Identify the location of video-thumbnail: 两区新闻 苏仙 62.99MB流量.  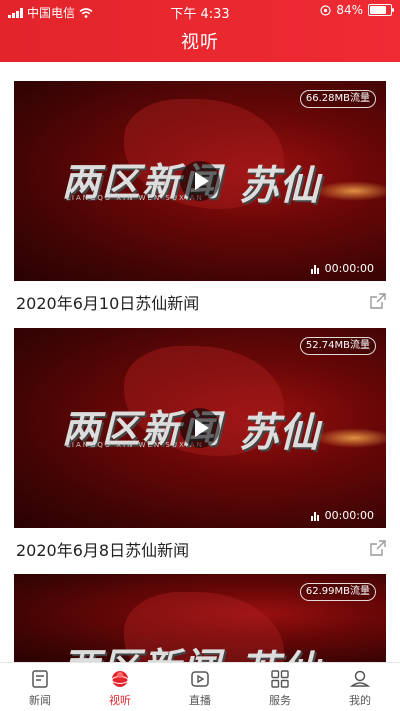
(200, 618).